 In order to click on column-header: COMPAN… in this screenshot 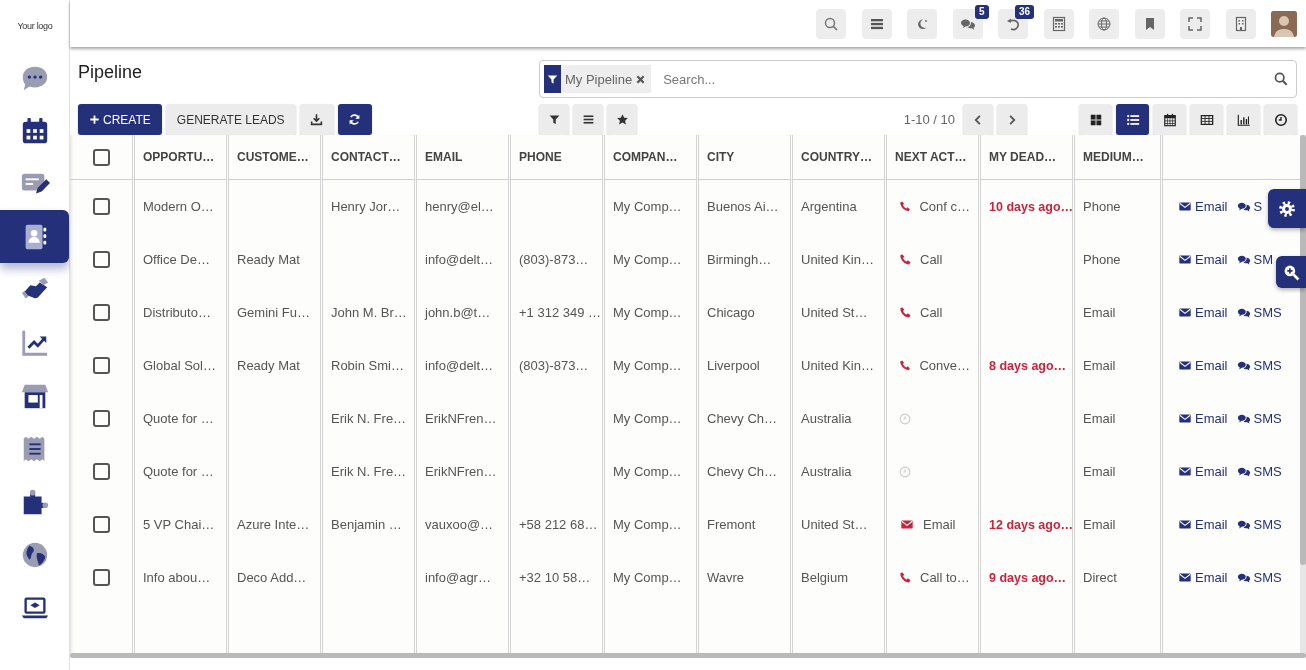, I will do `click(645, 157)`.